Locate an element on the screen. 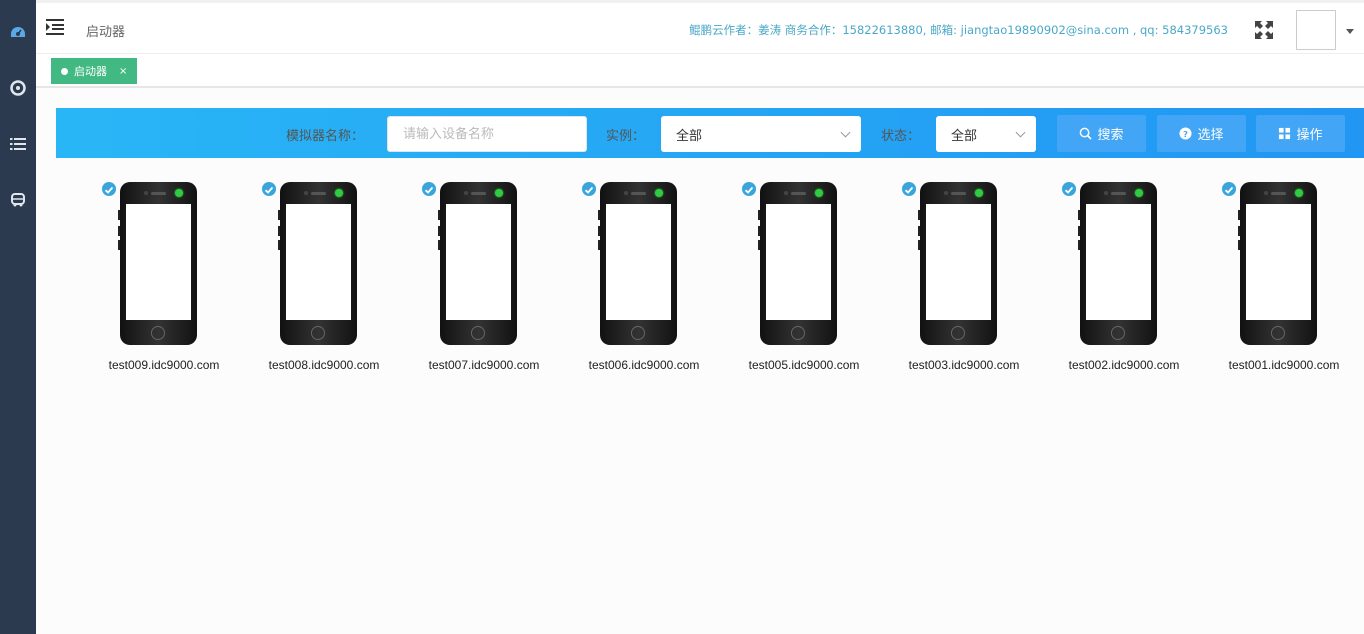 This screenshot has height=634, width=1364. question-circle-icon: ? is located at coordinates (1186, 133).